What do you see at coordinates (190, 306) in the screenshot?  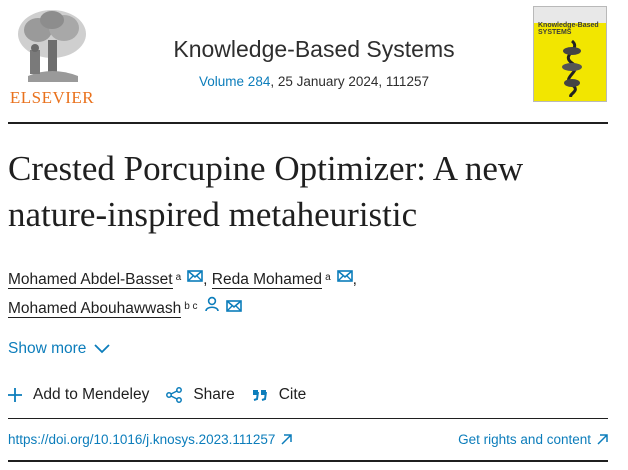 I see `affiliation-ref: b c` at bounding box center [190, 306].